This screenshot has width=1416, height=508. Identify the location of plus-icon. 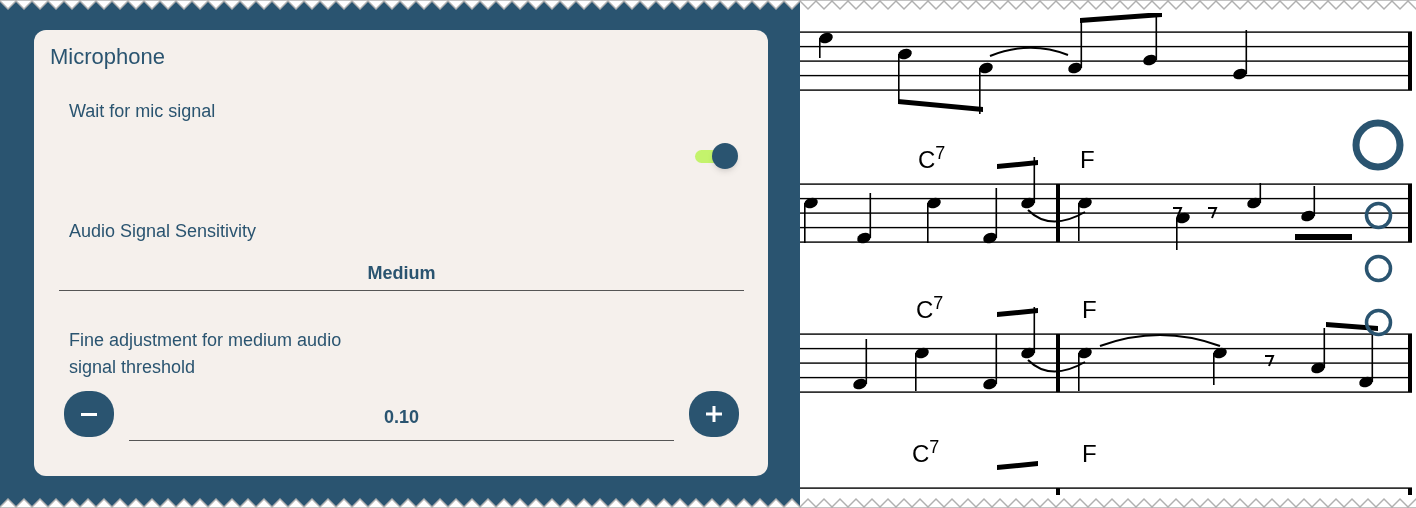
(714, 414).